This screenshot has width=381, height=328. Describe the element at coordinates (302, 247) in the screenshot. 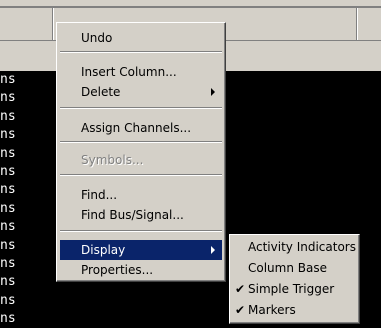

I see `submenu-item-label: Activity Indicators` at that location.